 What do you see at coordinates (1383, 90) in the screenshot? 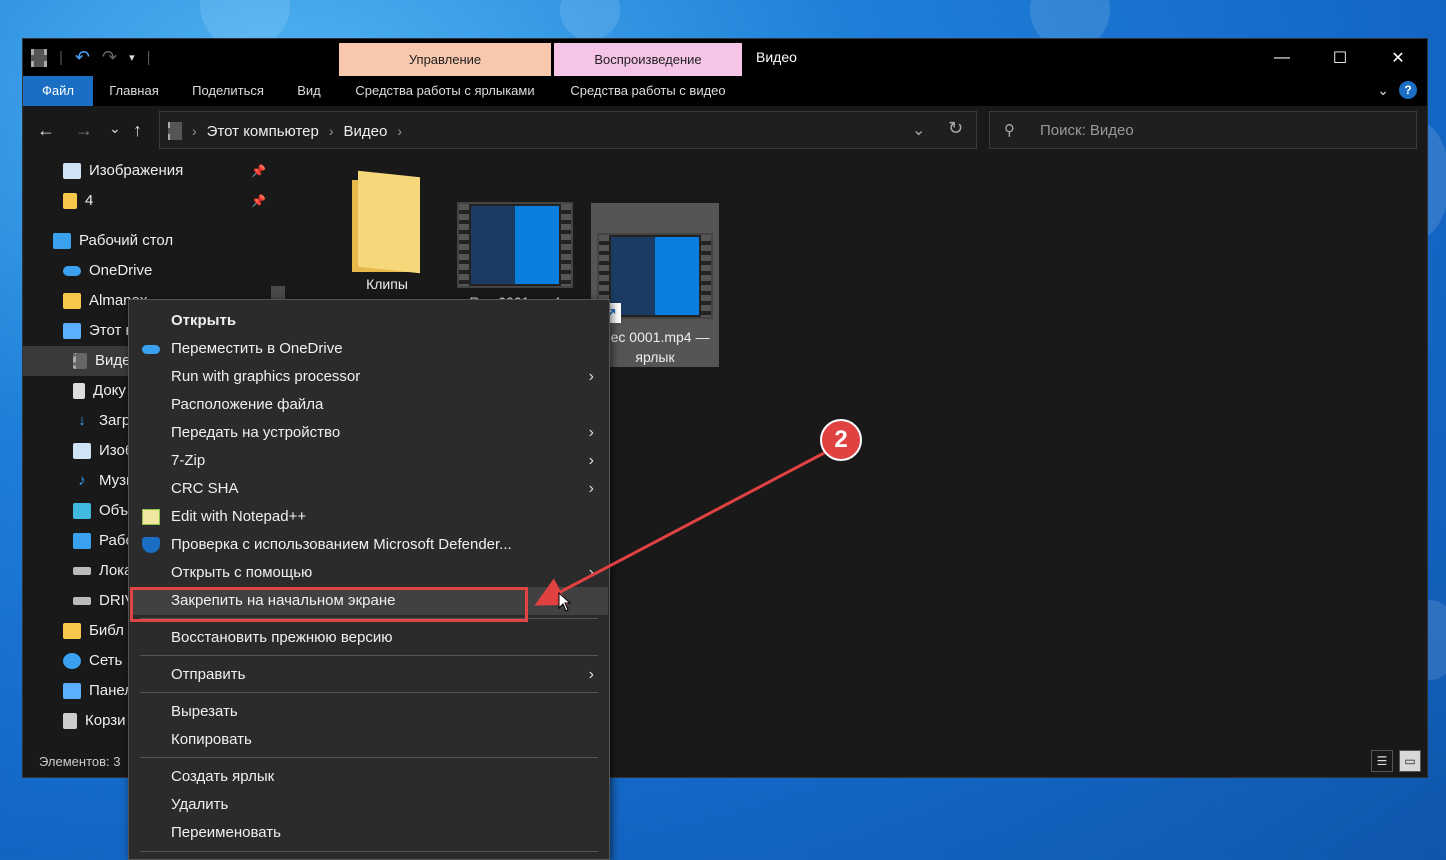
I see `expand-ribbon-icon: ⌄` at bounding box center [1383, 90].